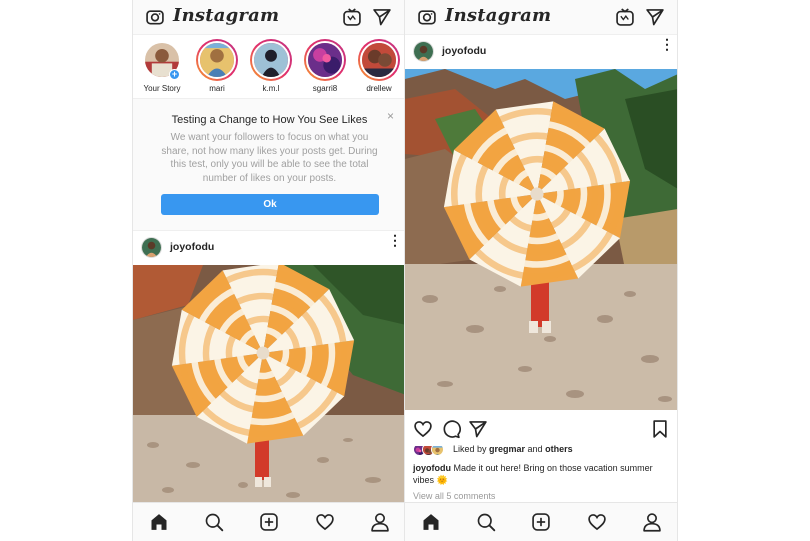 The width and height of the screenshot is (810, 541). I want to click on view-all-comments-link: View all 5 comments, so click(454, 496).